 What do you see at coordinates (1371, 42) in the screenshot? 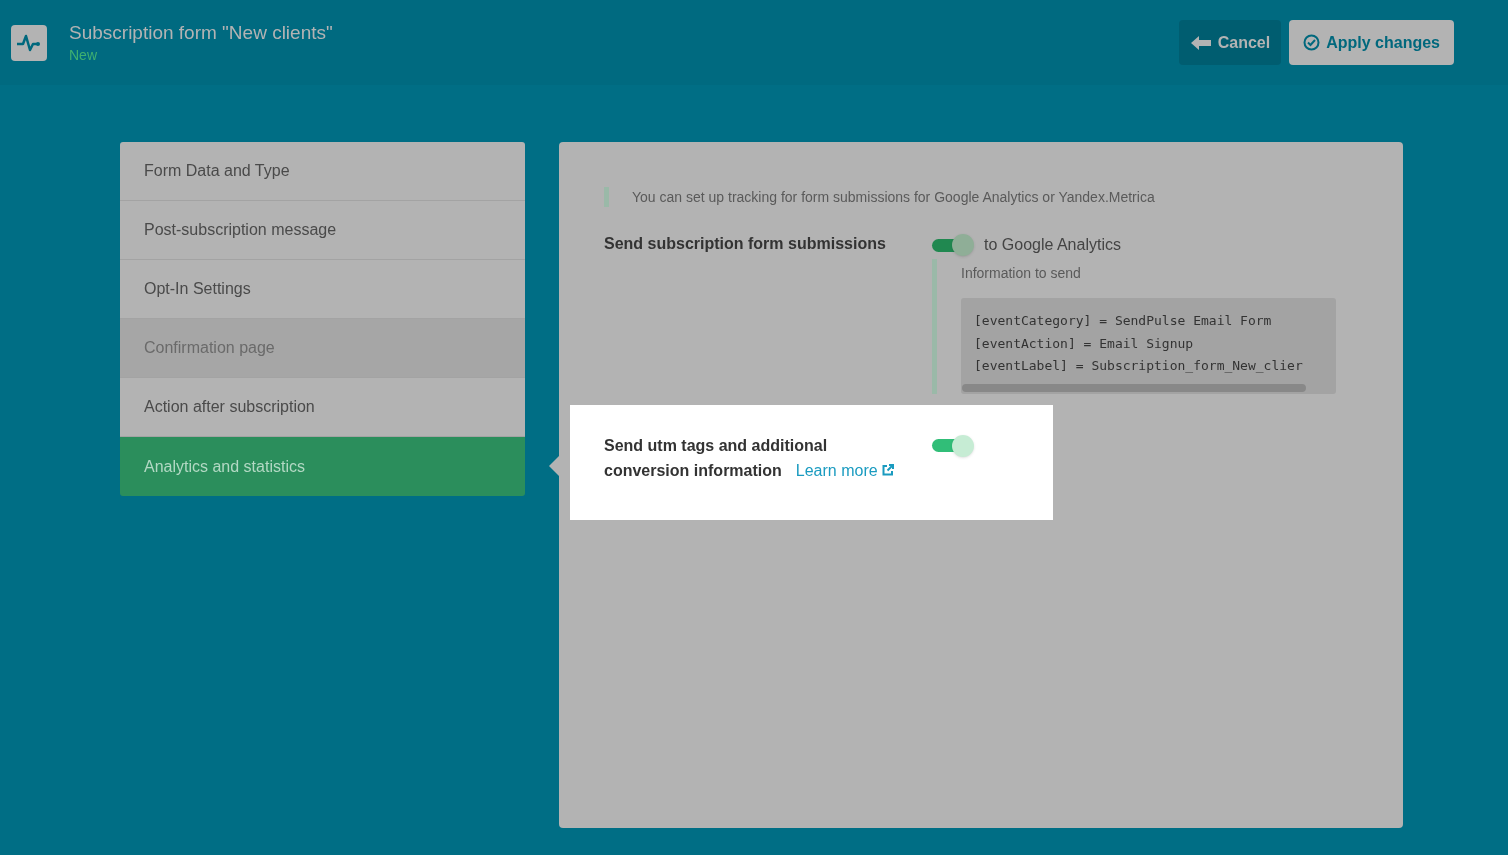
I see `apply-button: Apply changes` at bounding box center [1371, 42].